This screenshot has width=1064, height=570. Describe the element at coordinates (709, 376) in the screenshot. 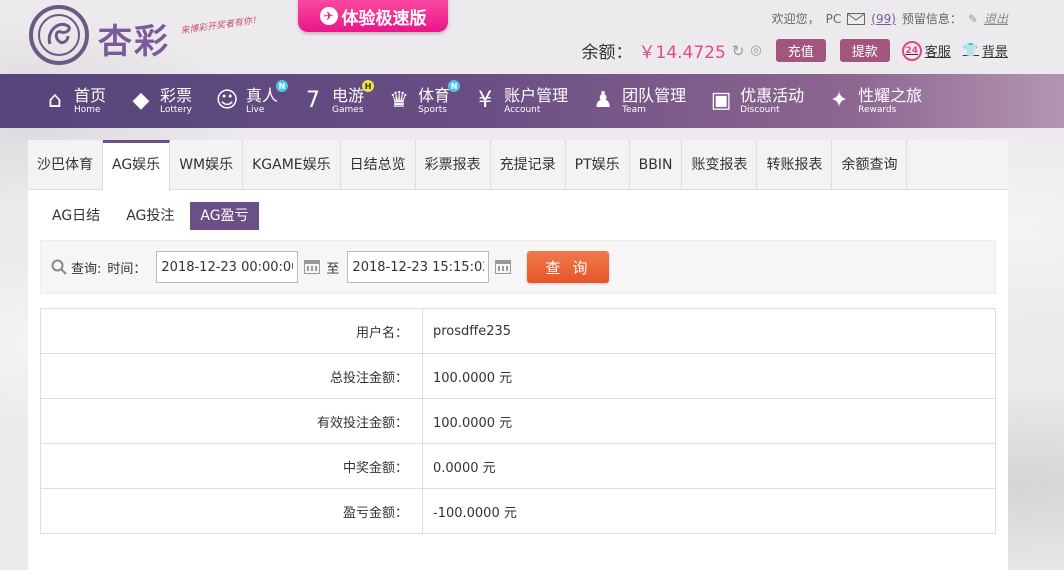

I see `row-value: 100.0000 元` at that location.